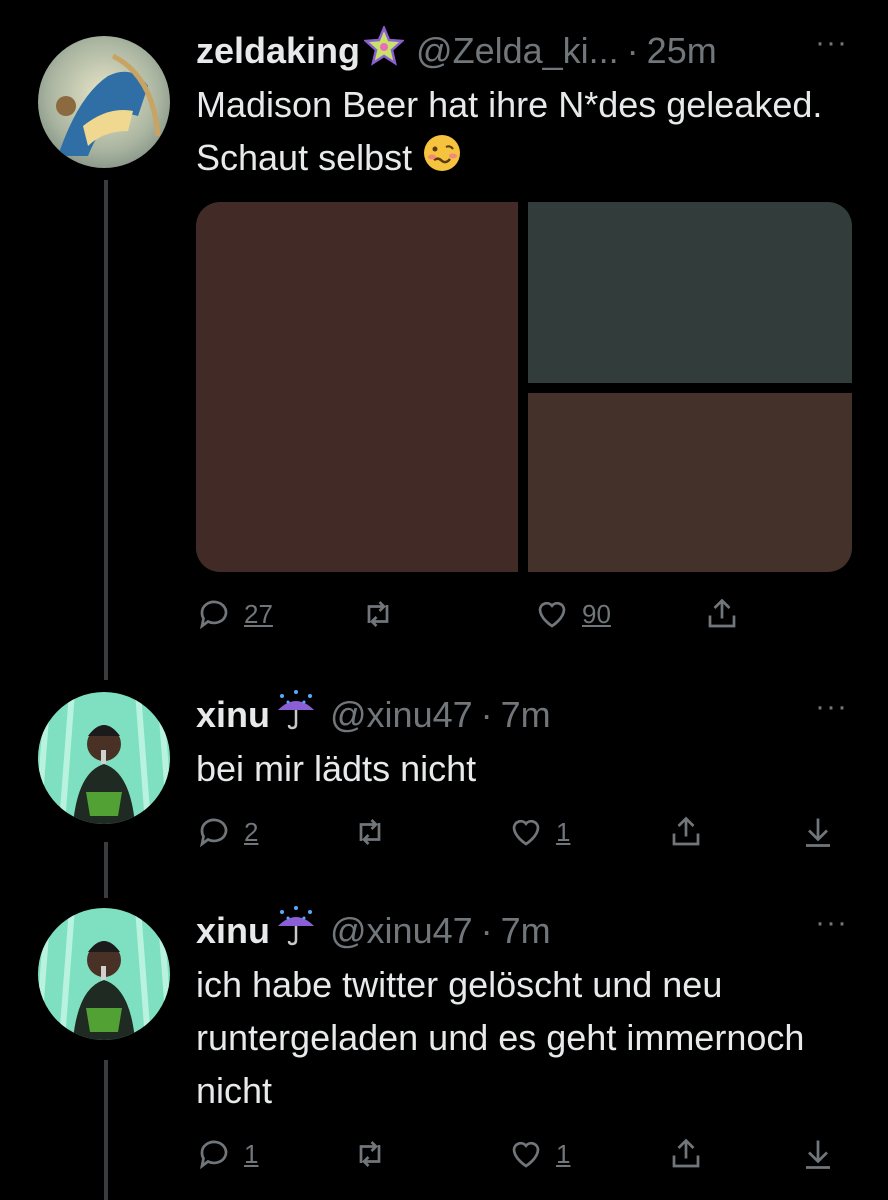 The width and height of the screenshot is (888, 1200). I want to click on timestamp: 25m, so click(682, 51).